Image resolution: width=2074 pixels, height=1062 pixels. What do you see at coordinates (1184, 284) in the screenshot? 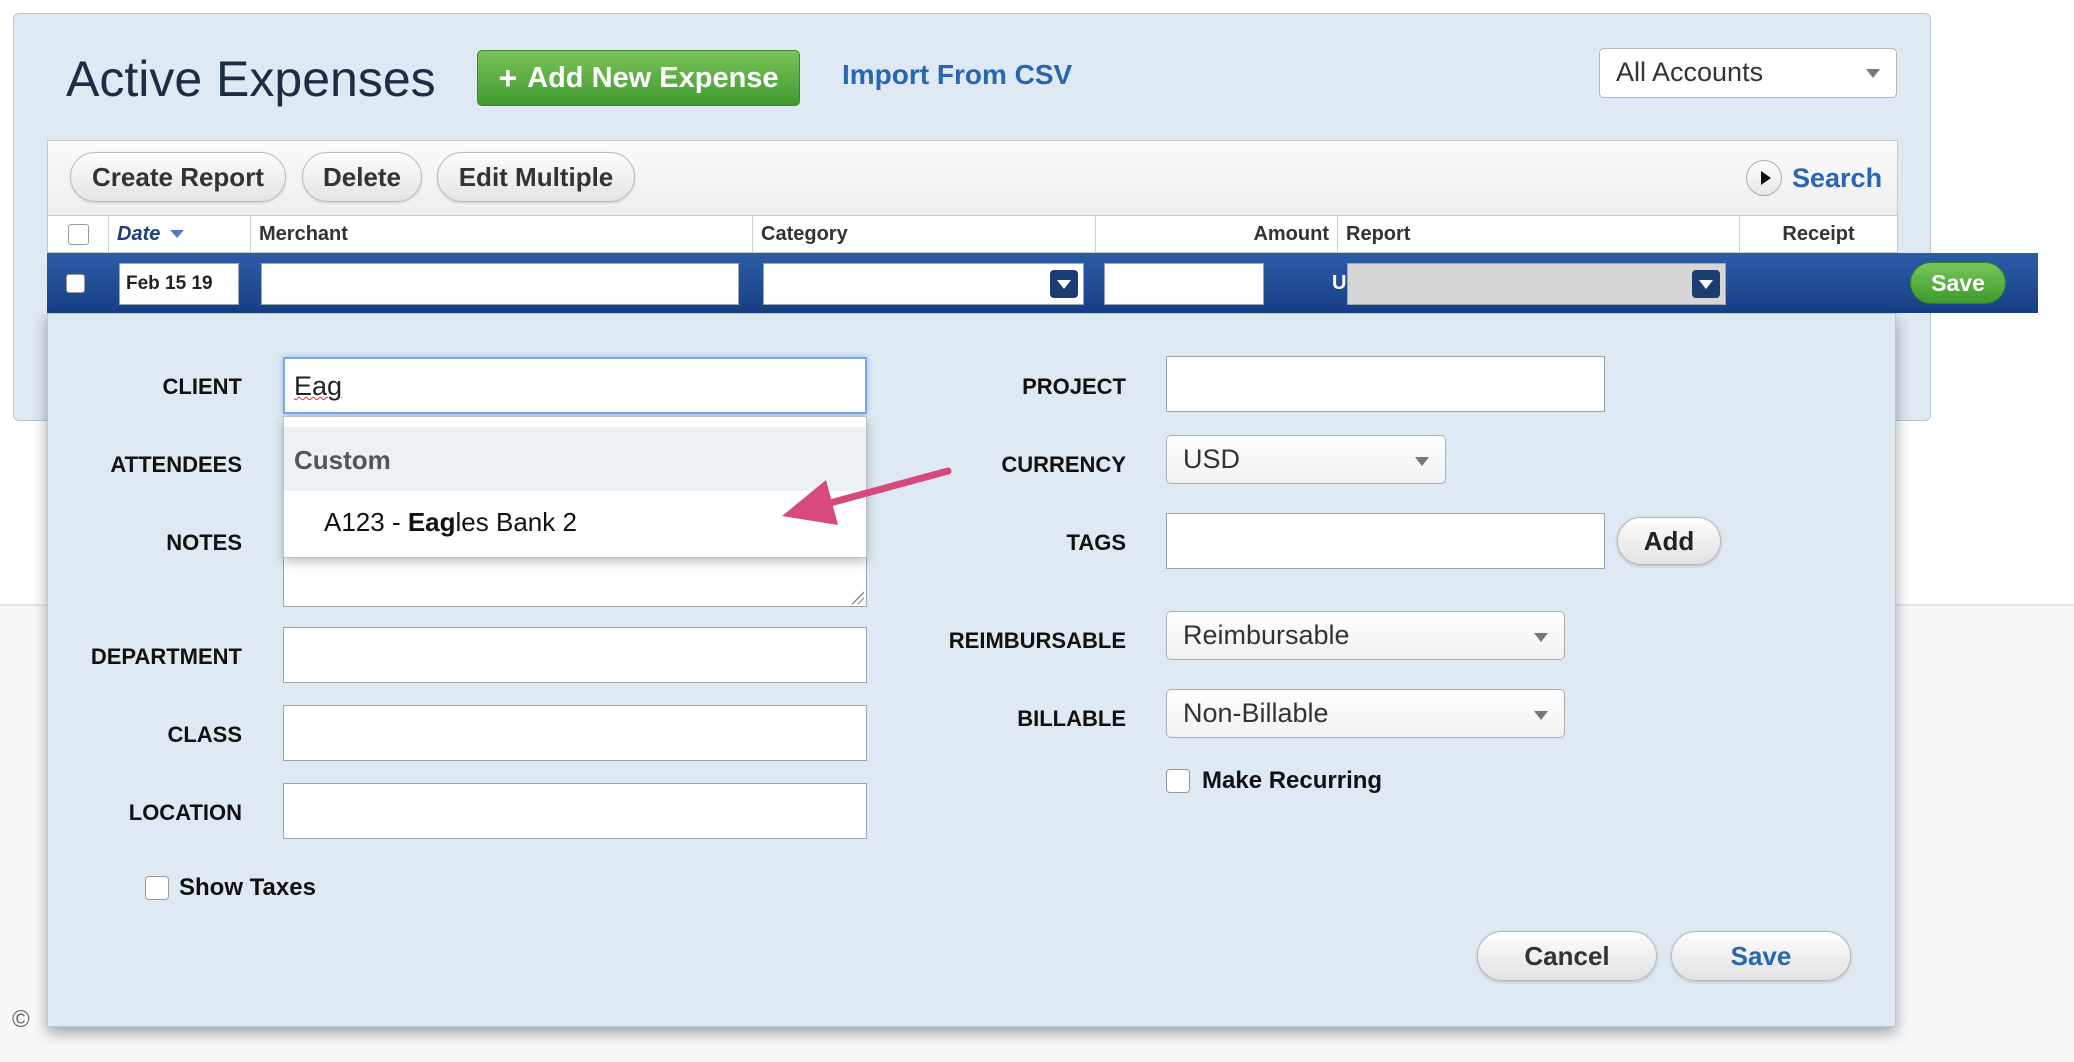
I see `amount-input` at bounding box center [1184, 284].